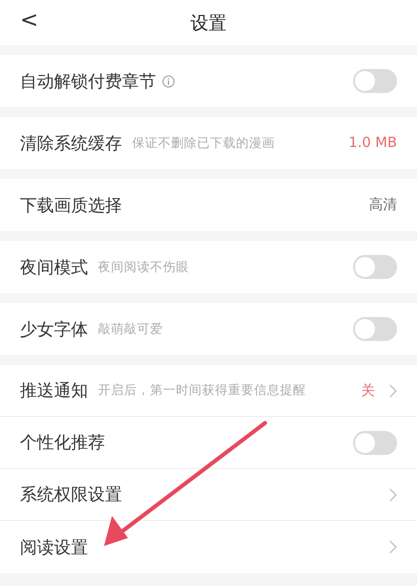 Image resolution: width=417 pixels, height=586 pixels. What do you see at coordinates (71, 495) in the screenshot?
I see `setting-label: 系统权限设置` at bounding box center [71, 495].